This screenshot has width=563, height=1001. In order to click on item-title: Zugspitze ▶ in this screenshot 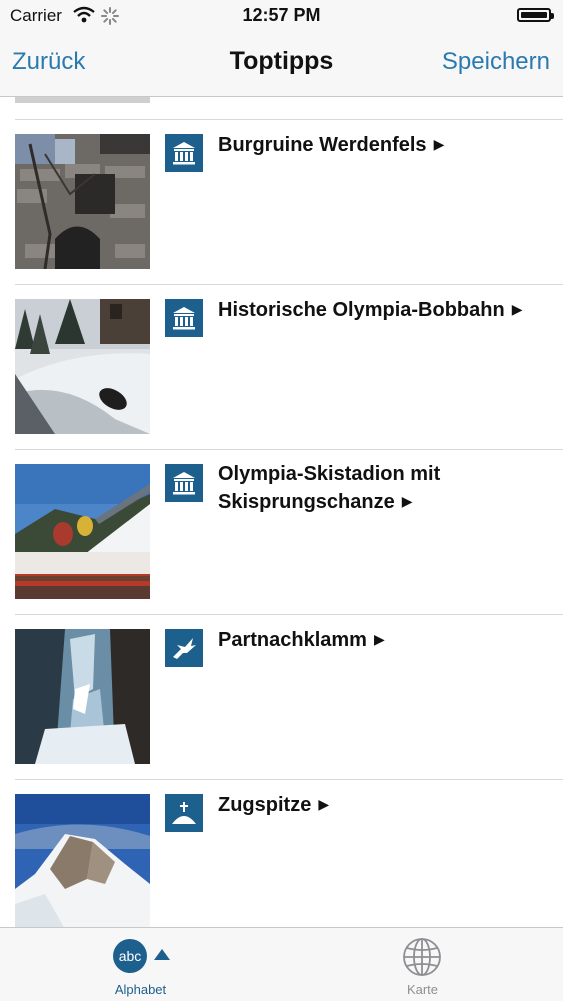, I will do `click(384, 805)`.